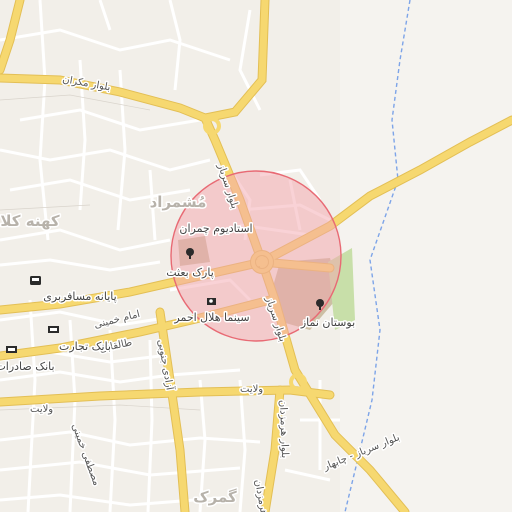 This screenshot has width=512, height=512. Describe the element at coordinates (29, 221) in the screenshot. I see `hood-kohneh-label: کهنه کلا` at that location.